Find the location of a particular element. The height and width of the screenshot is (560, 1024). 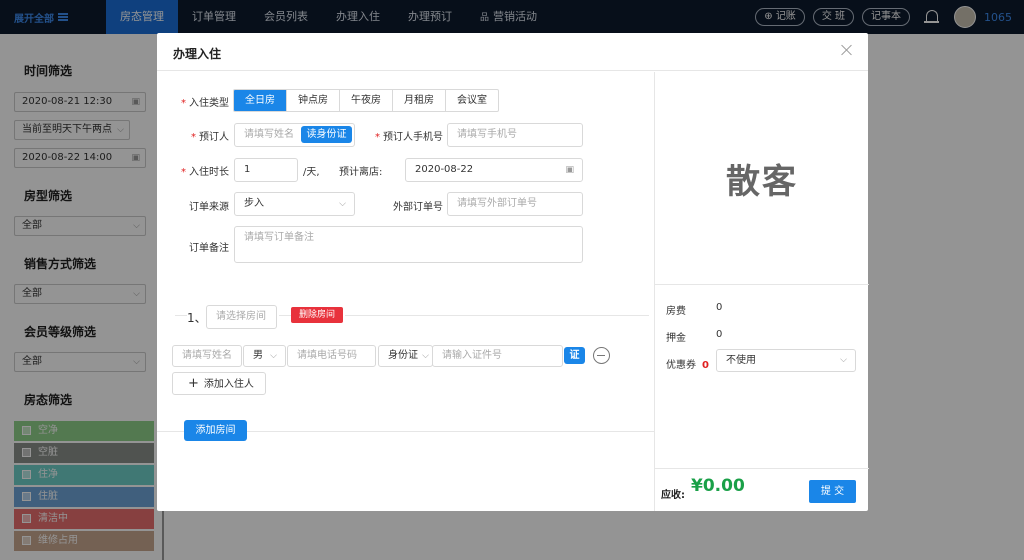

leave-date-field: 2020-08-22 ▣ is located at coordinates (494, 170).